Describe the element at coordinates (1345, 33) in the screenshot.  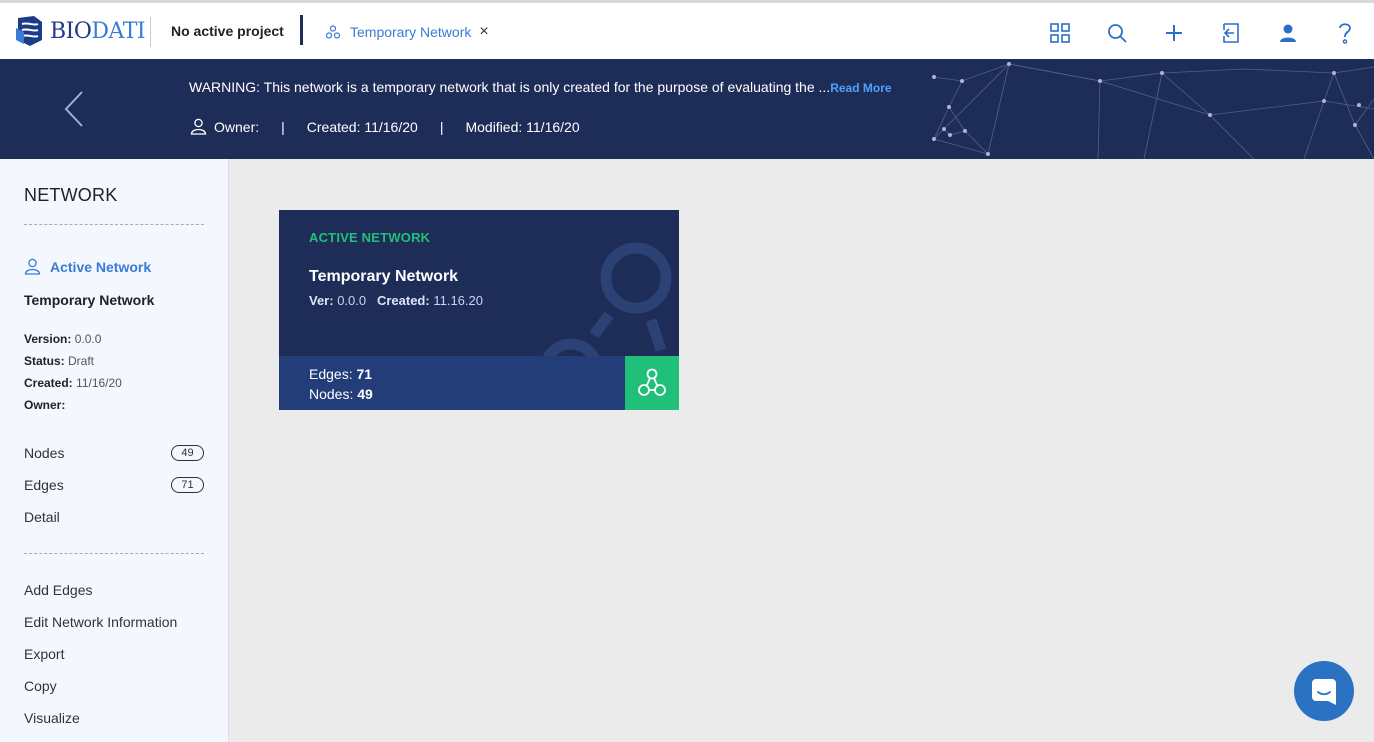
I see `help-icon` at that location.